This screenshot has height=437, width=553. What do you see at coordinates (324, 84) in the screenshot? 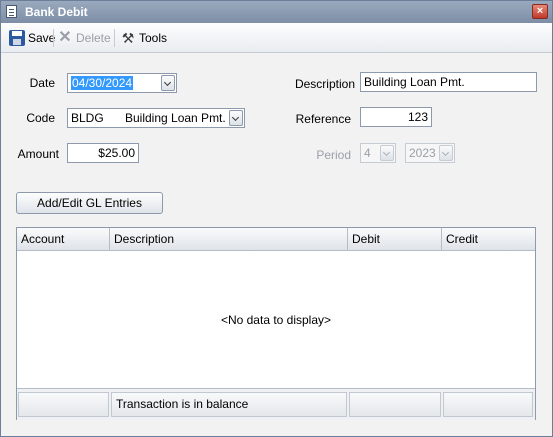
I see `description-label: Description` at bounding box center [324, 84].